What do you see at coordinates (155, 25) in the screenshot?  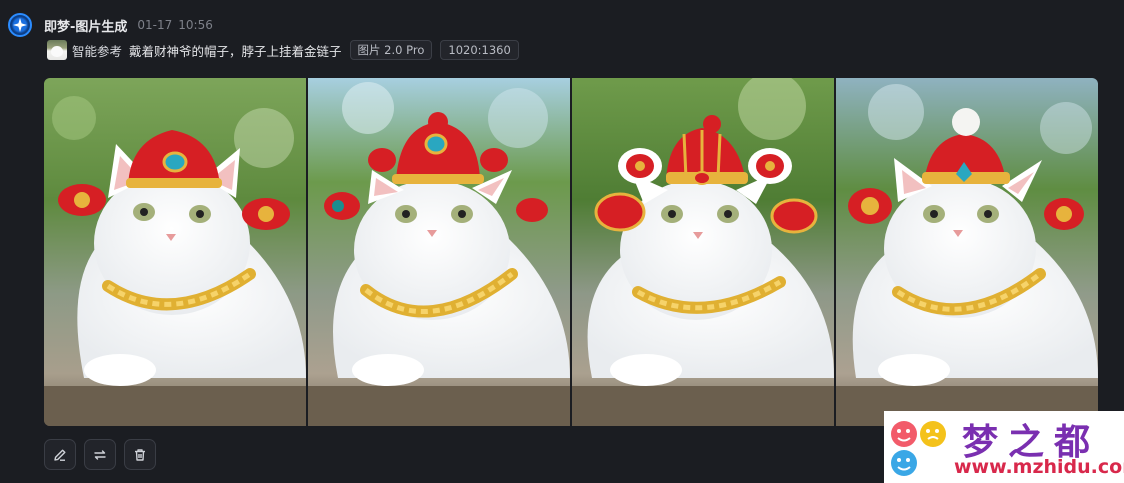 I see `message-date: 01-17` at bounding box center [155, 25].